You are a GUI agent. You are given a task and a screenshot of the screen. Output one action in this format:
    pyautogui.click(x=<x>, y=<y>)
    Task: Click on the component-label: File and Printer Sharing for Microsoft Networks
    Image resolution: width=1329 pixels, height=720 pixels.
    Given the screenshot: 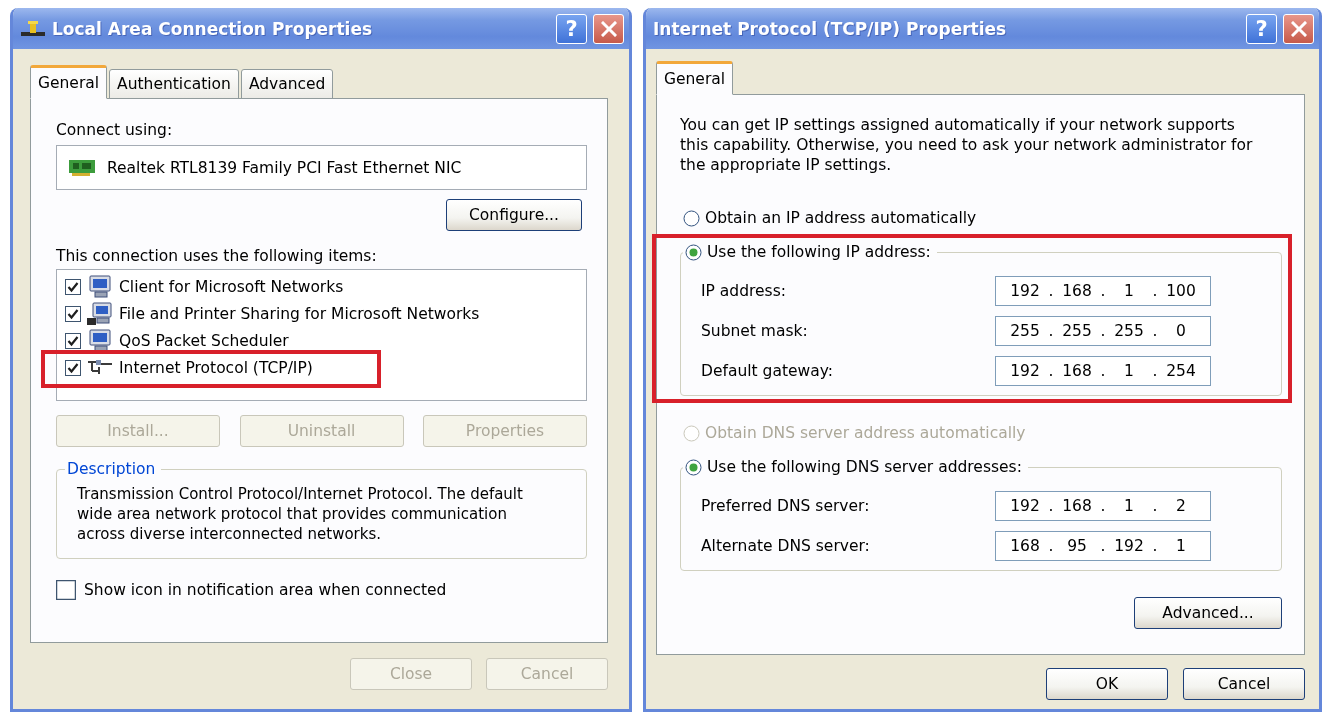 What is the action you would take?
    pyautogui.click(x=299, y=314)
    